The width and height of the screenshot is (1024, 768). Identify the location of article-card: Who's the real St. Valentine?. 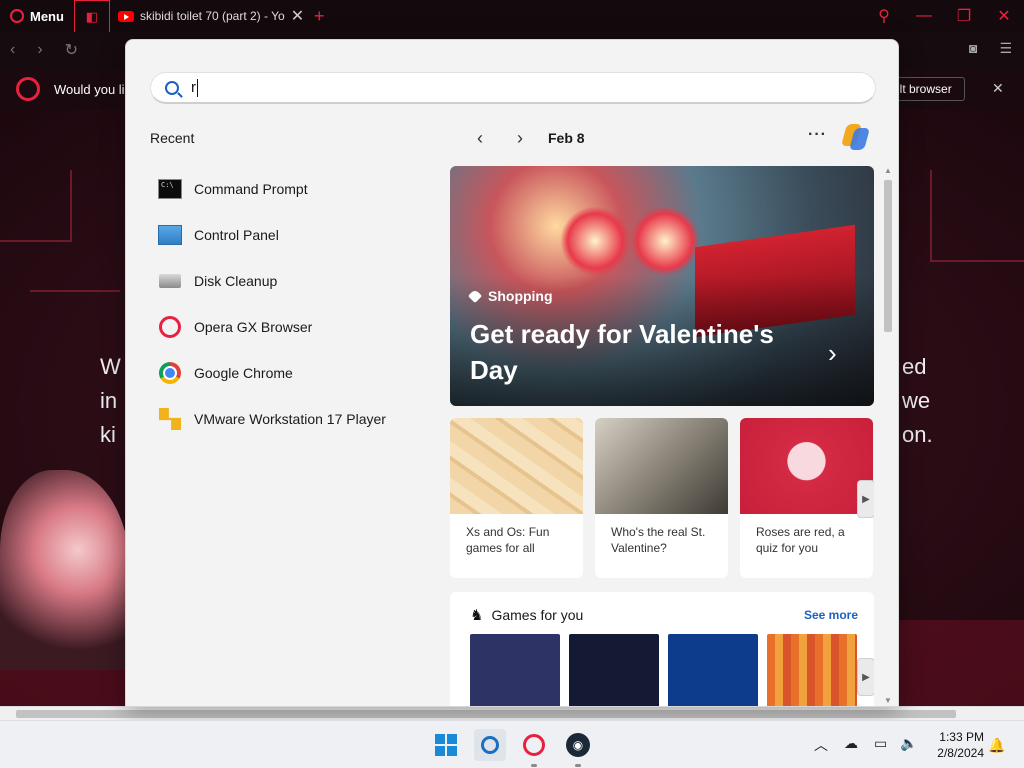
(661, 498).